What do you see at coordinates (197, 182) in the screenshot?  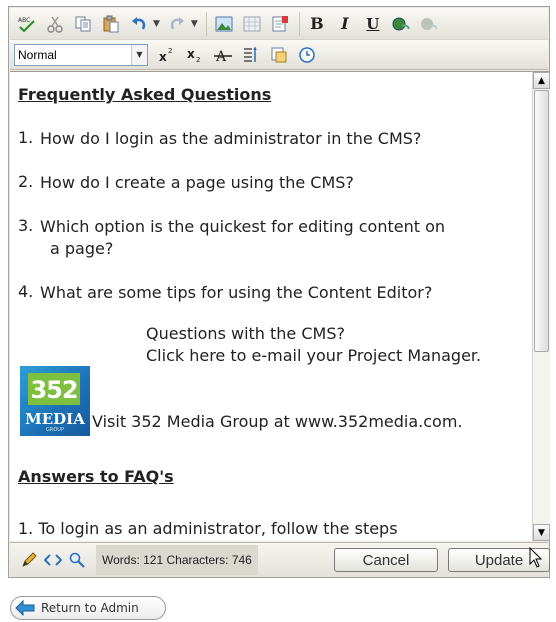 I see `list-item-text: How do I create a page using the CMS?` at bounding box center [197, 182].